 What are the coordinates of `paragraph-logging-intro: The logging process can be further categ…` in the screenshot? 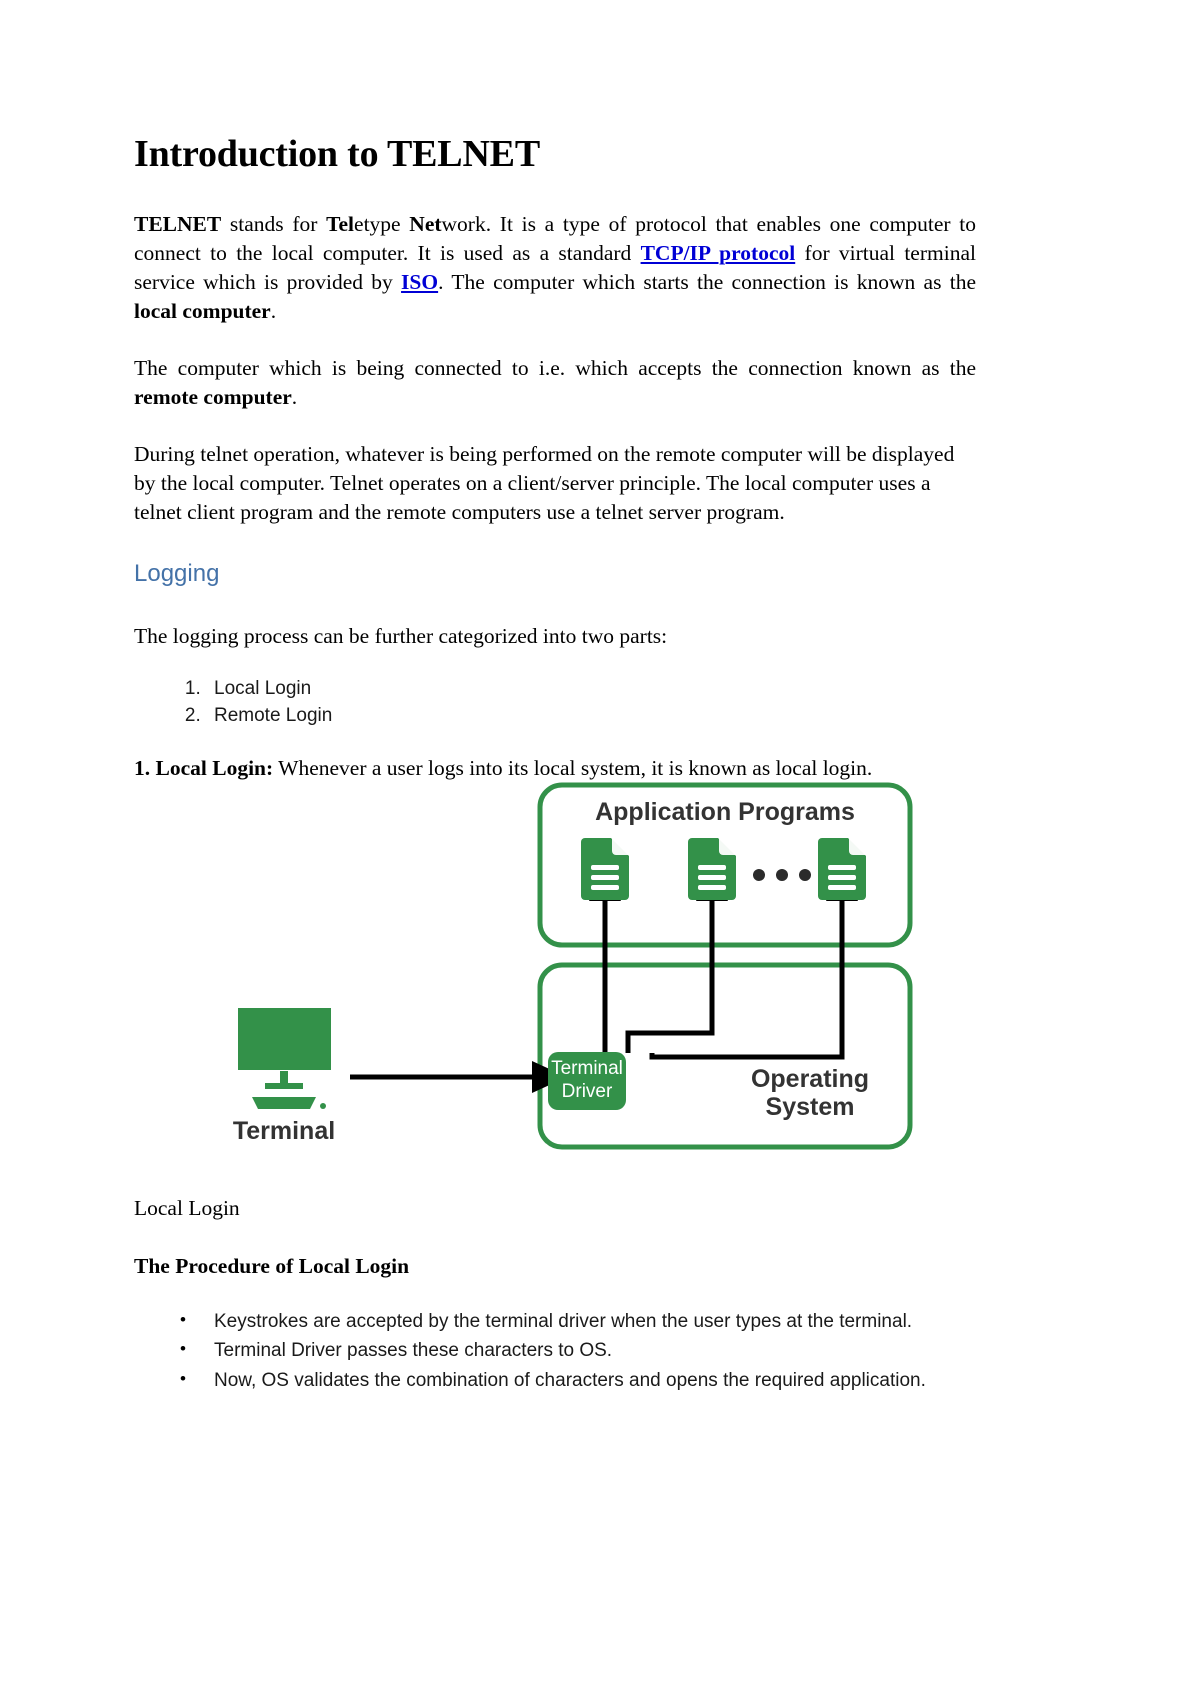 It's located at (401, 635).